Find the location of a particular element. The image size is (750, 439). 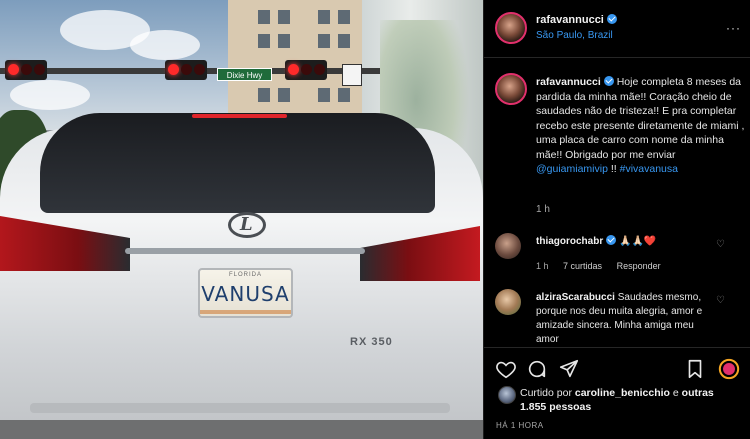

liked-by-avatar is located at coordinates (507, 395).